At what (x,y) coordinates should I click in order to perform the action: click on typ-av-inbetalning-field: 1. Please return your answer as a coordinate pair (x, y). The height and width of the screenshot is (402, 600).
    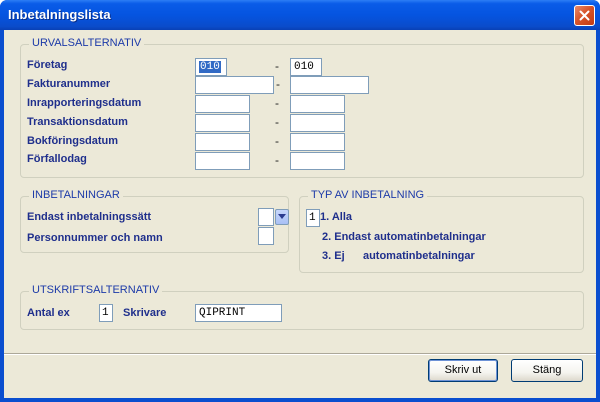
    Looking at the image, I should click on (313, 218).